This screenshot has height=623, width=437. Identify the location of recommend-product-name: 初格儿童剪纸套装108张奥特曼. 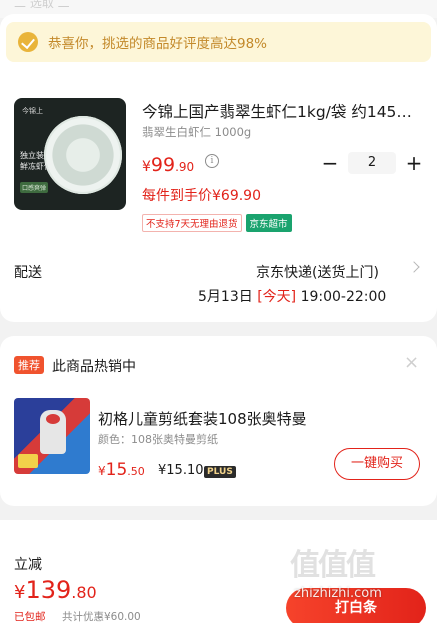
(202, 418).